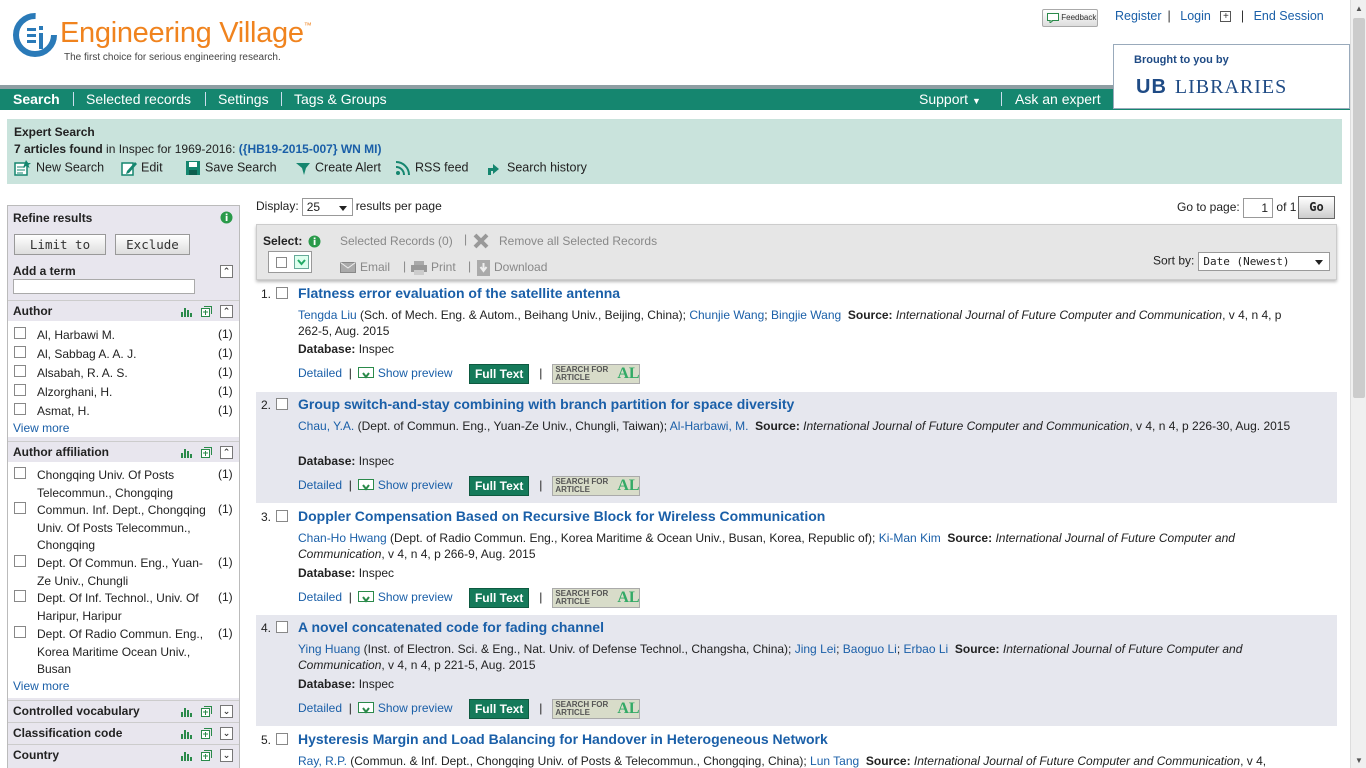  I want to click on feedback-button: Feedback, so click(1070, 18).